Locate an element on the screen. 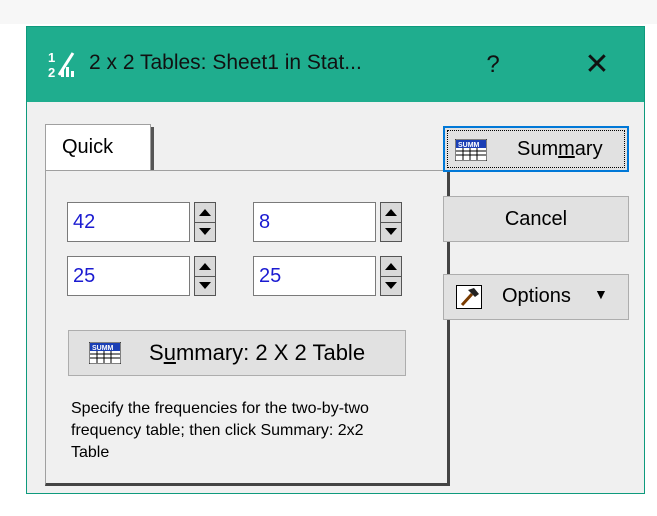 This screenshot has width=657, height=516. summary-2x2-label: Summary: 2 X 2 Table is located at coordinates (257, 352).